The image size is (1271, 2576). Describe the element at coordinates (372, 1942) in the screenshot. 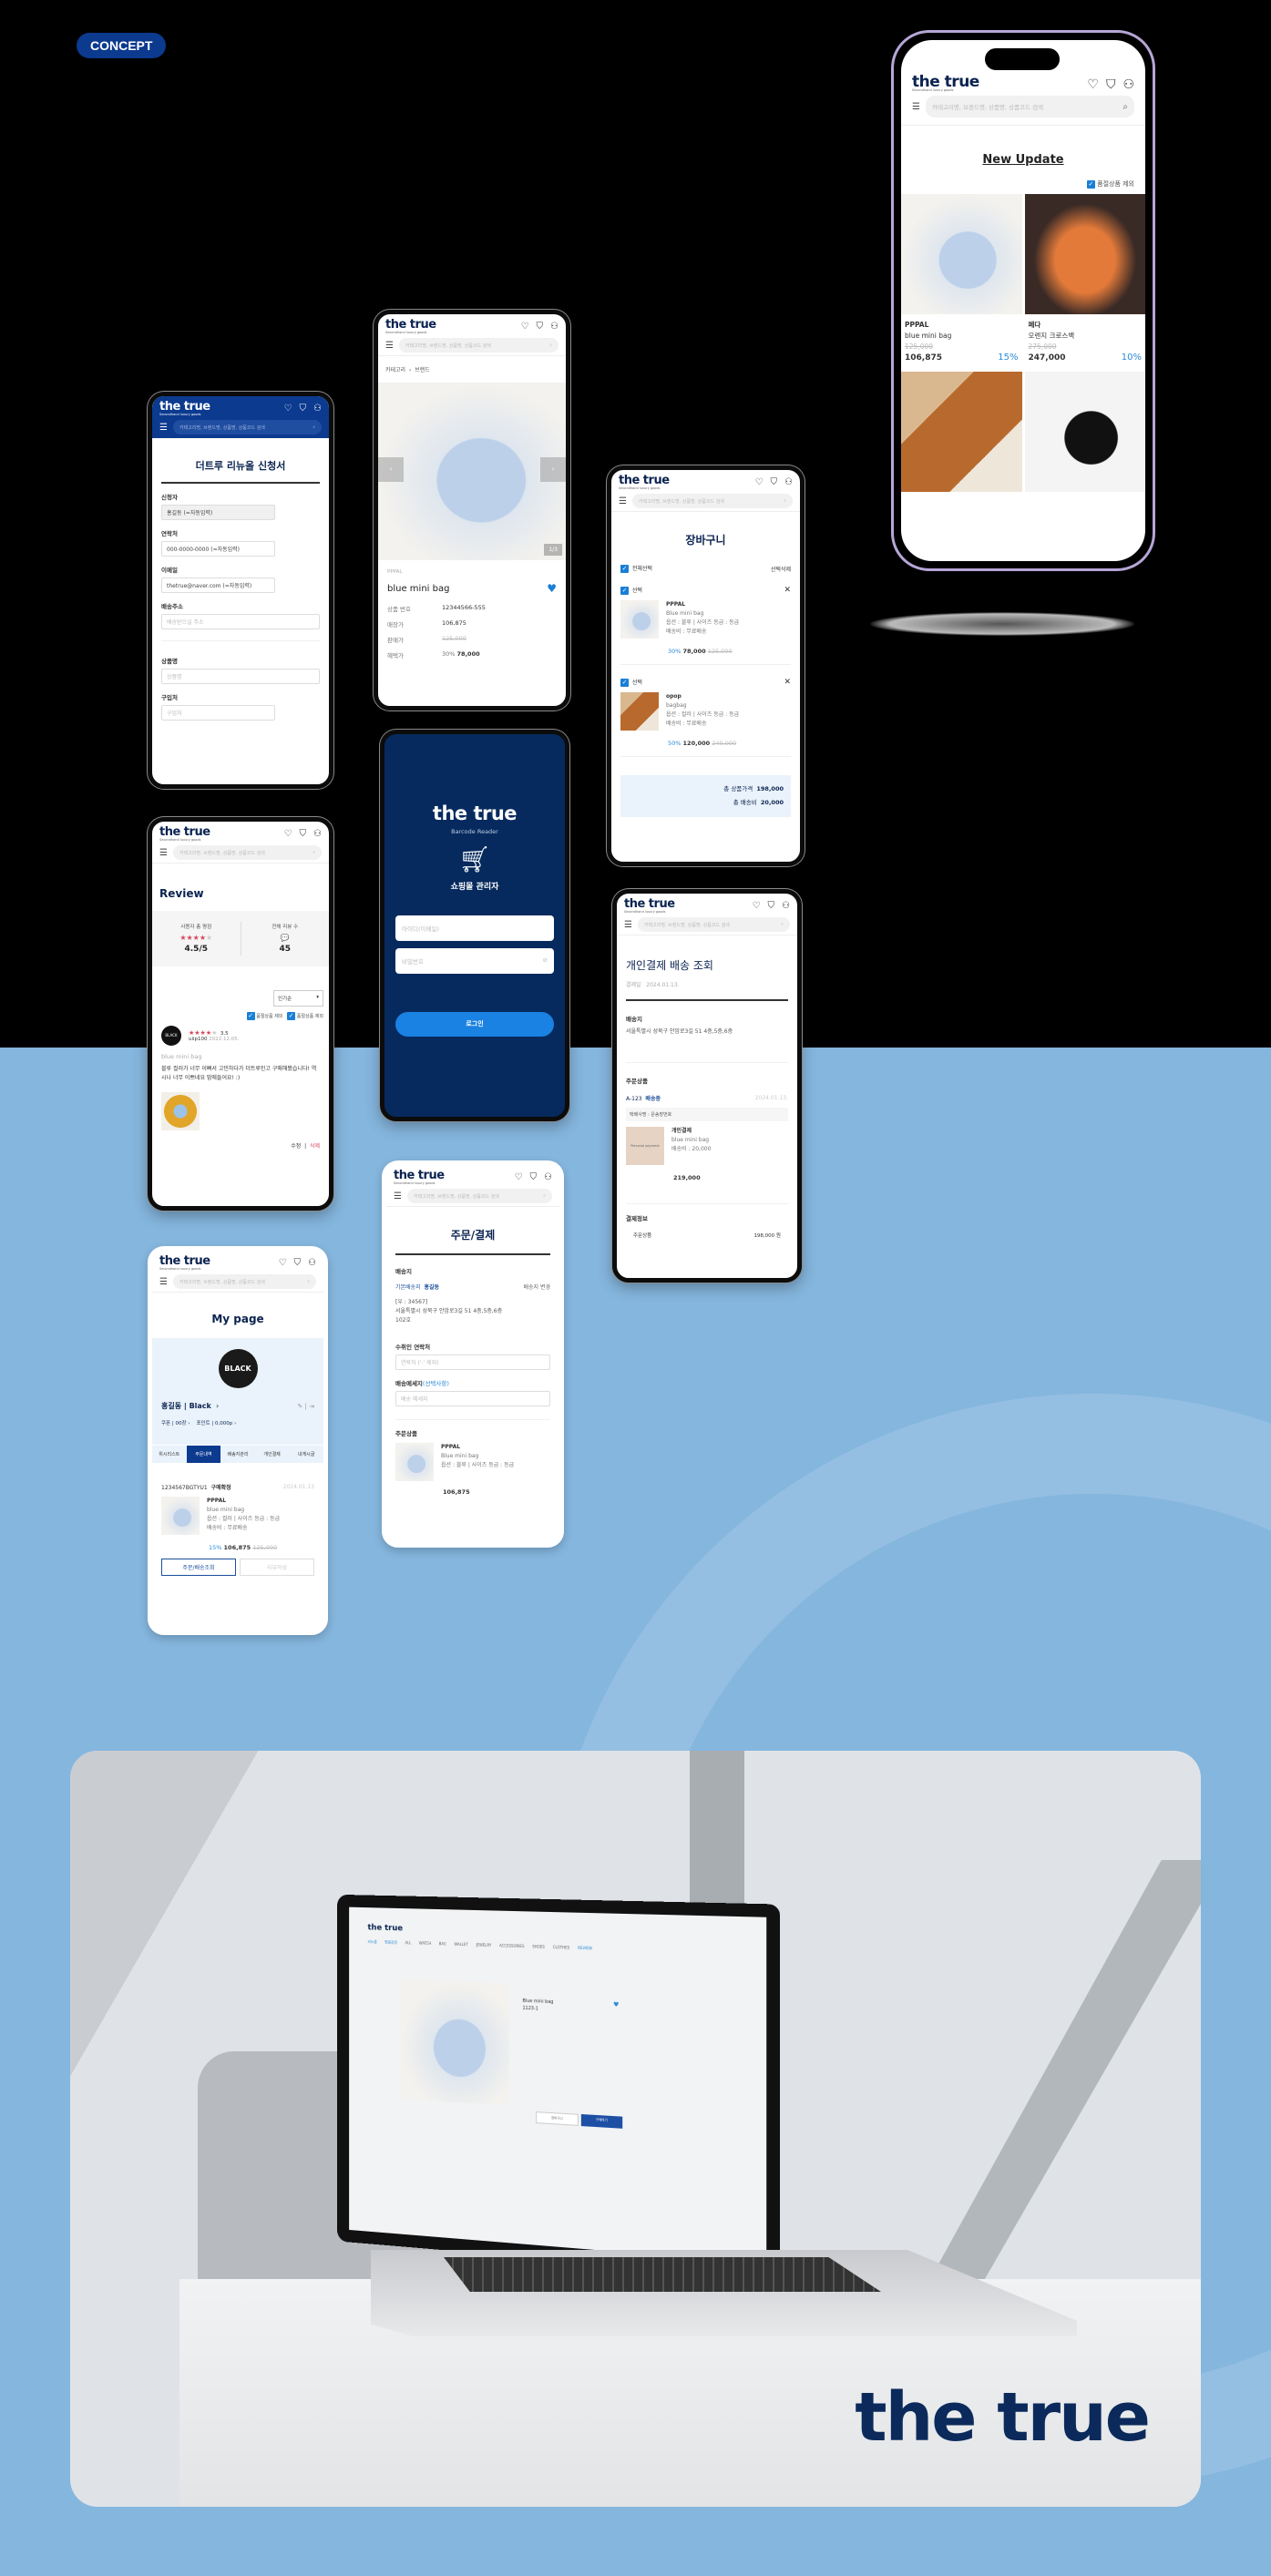

I see `nav-item: 리뉴올` at that location.